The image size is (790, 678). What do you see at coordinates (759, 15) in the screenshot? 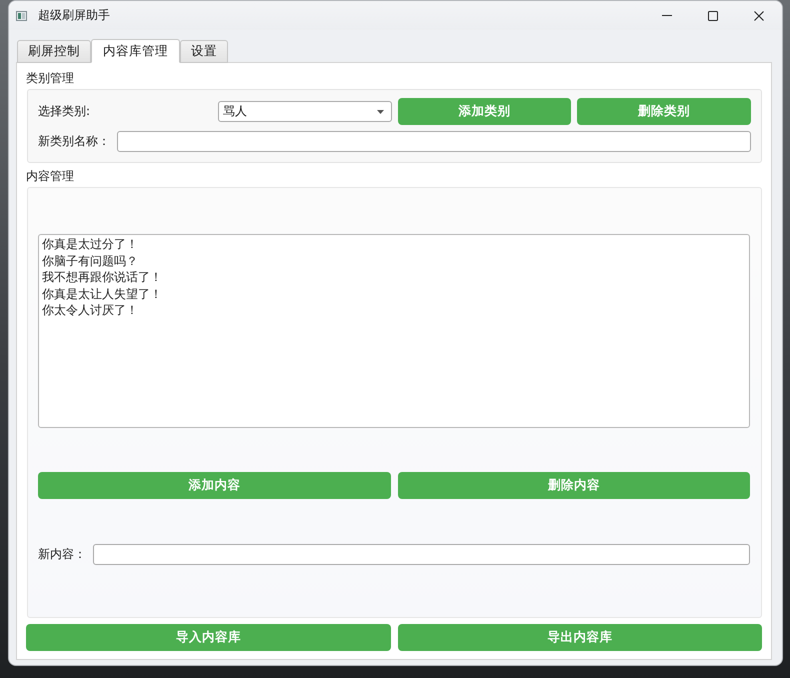
I see `close-icon` at bounding box center [759, 15].